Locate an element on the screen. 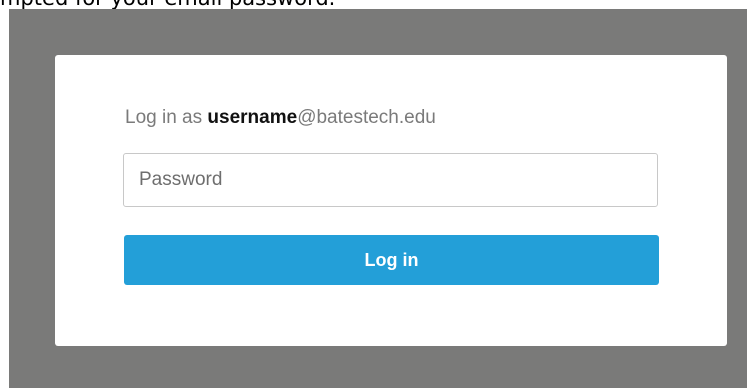 The height and width of the screenshot is (388, 747). password-input is located at coordinates (390, 180).